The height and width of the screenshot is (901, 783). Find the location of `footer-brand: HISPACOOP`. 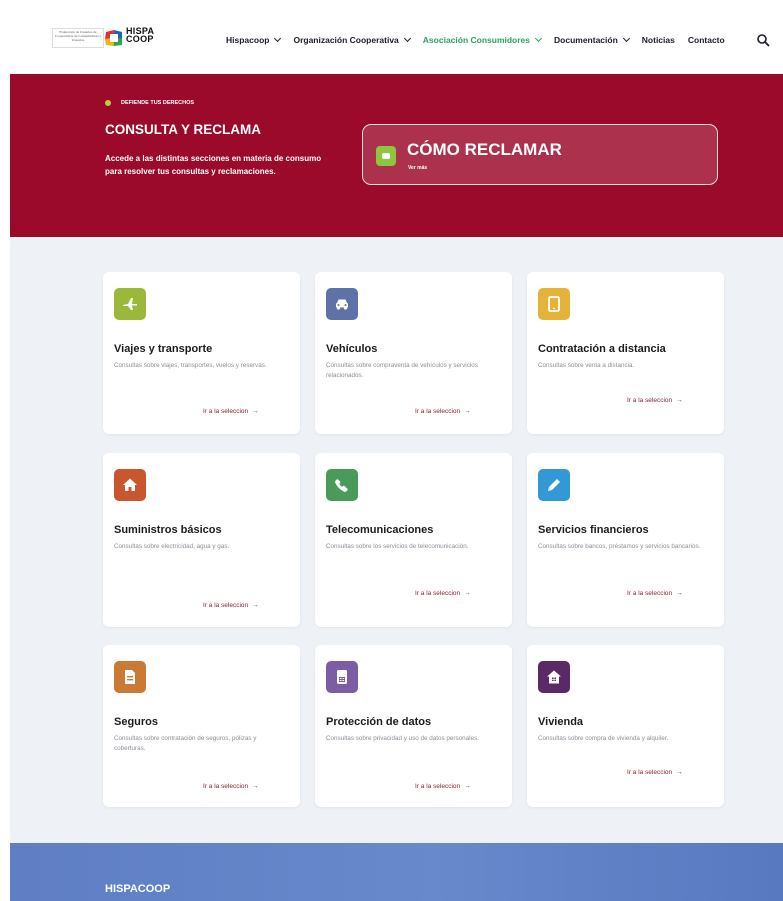

footer-brand: HISPACOOP is located at coordinates (138, 889).